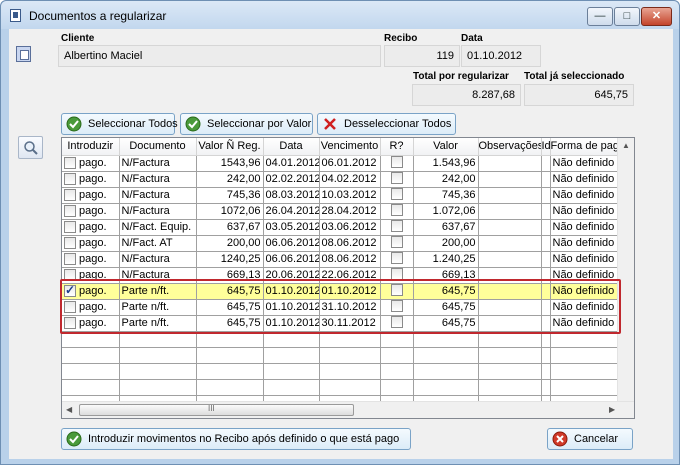  What do you see at coordinates (656, 16) in the screenshot?
I see `close-button: ✕` at bounding box center [656, 16].